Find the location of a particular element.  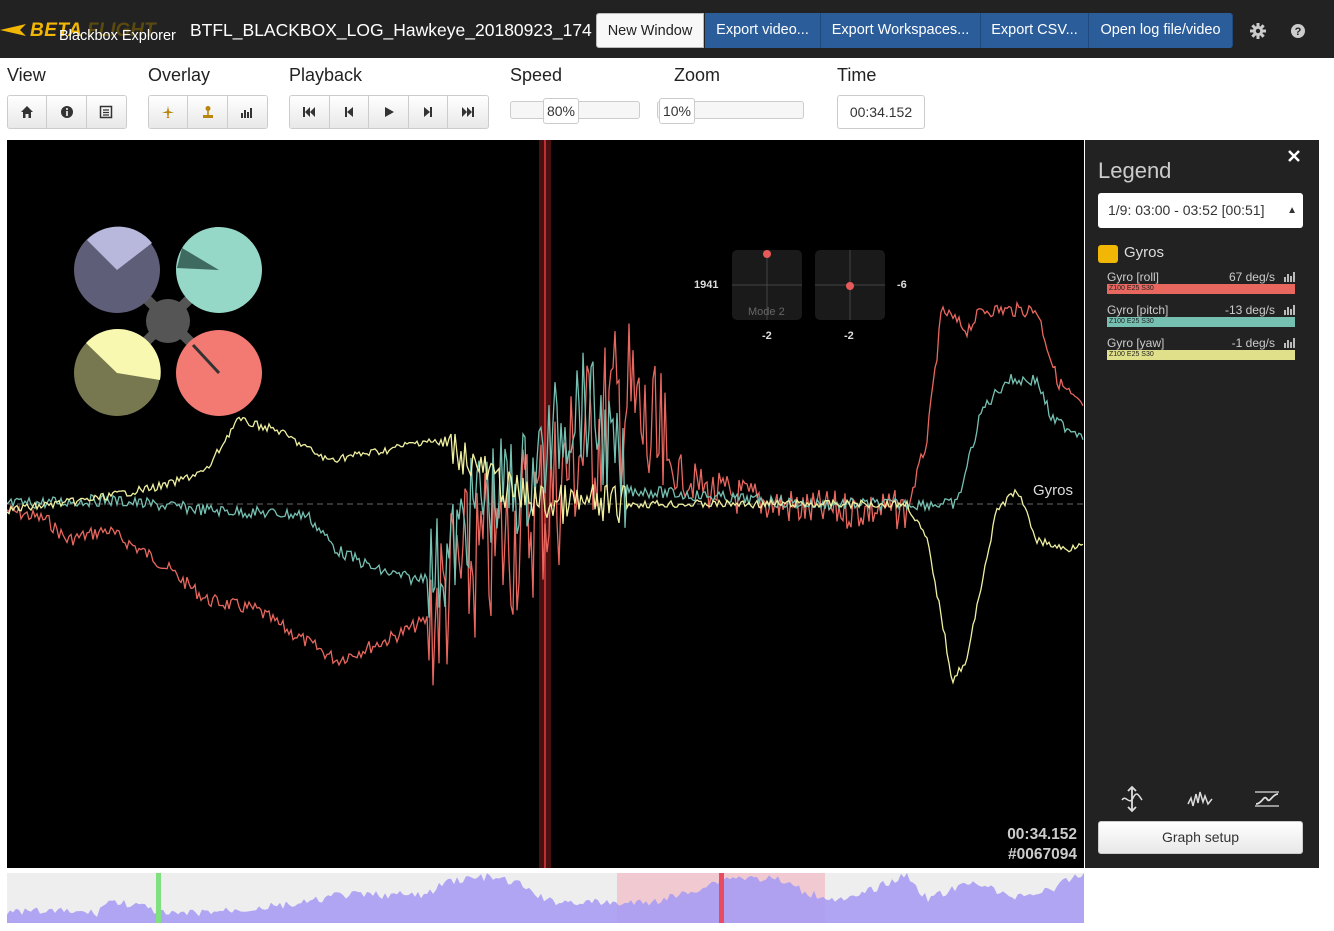

stick-roll-value: -2 is located at coordinates (849, 336).